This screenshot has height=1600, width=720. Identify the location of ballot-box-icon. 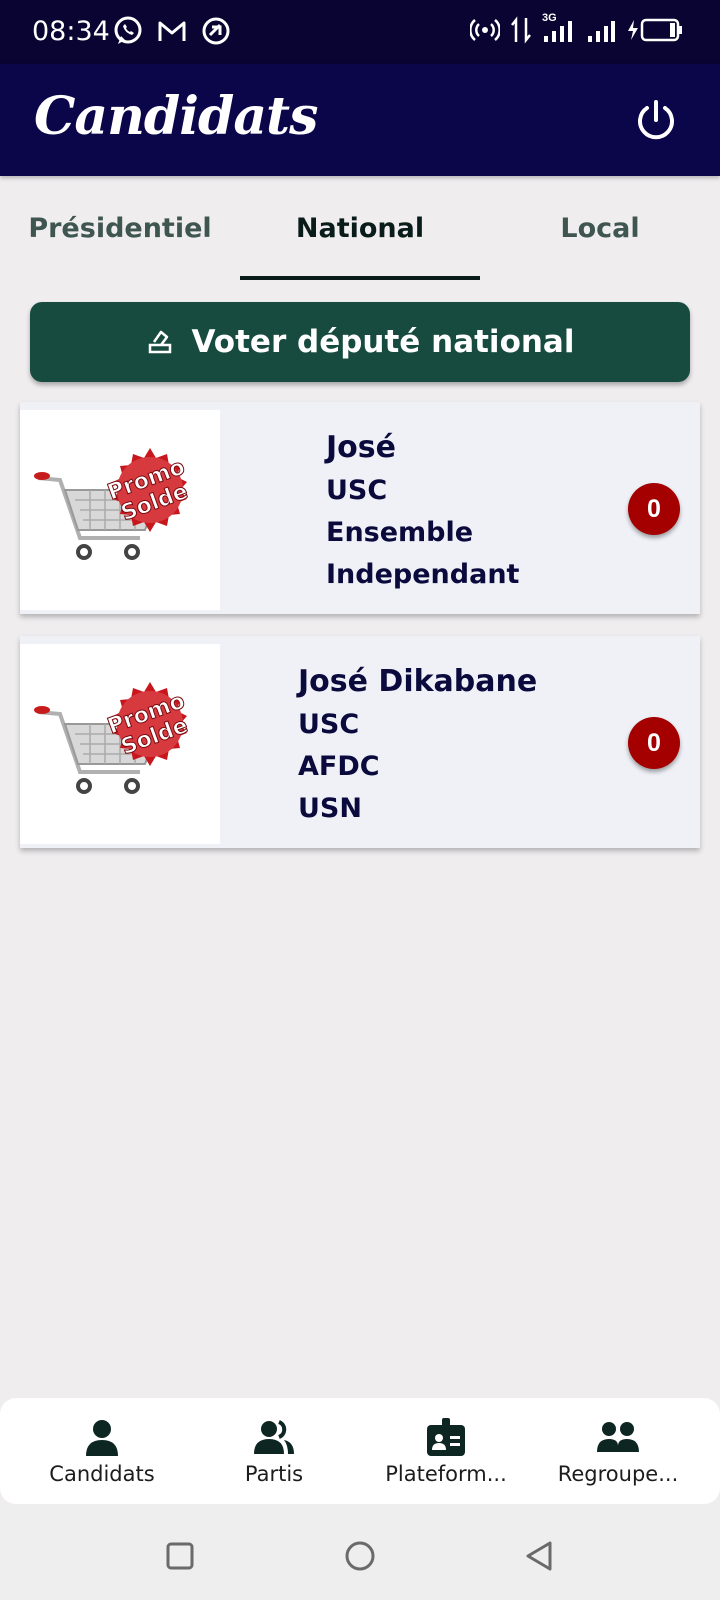
(159, 342).